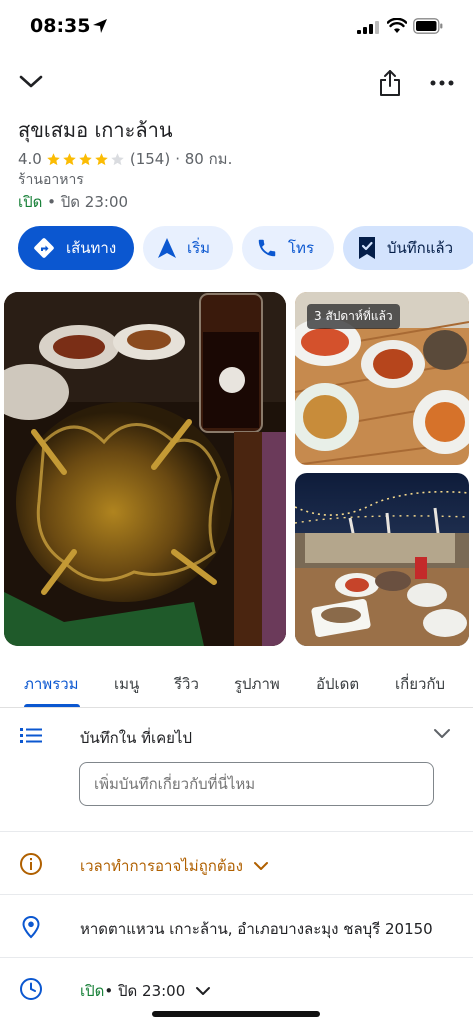  I want to click on saved-lists-section: บันทึกใน ที่เคยไป, so click(236, 772).